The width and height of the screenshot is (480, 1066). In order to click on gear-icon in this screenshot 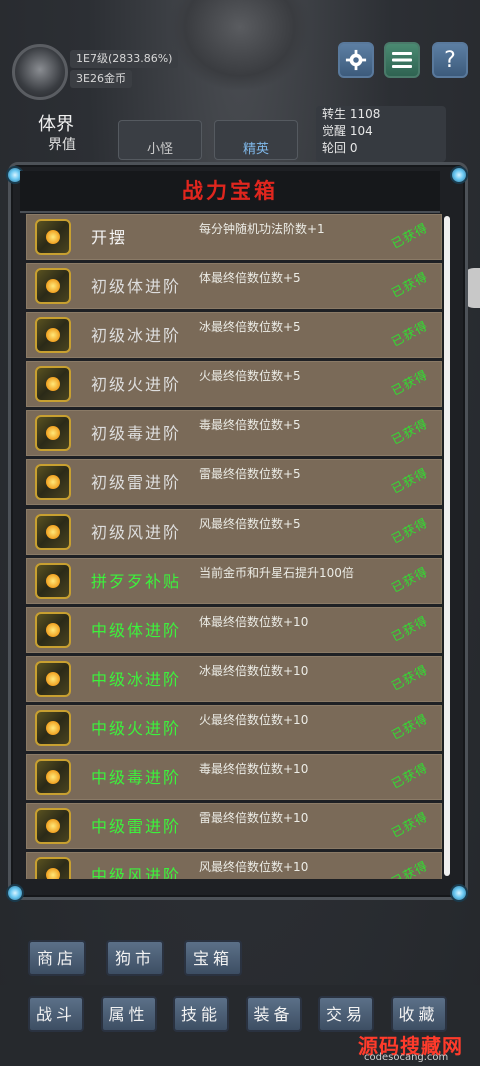, I will do `click(356, 60)`.